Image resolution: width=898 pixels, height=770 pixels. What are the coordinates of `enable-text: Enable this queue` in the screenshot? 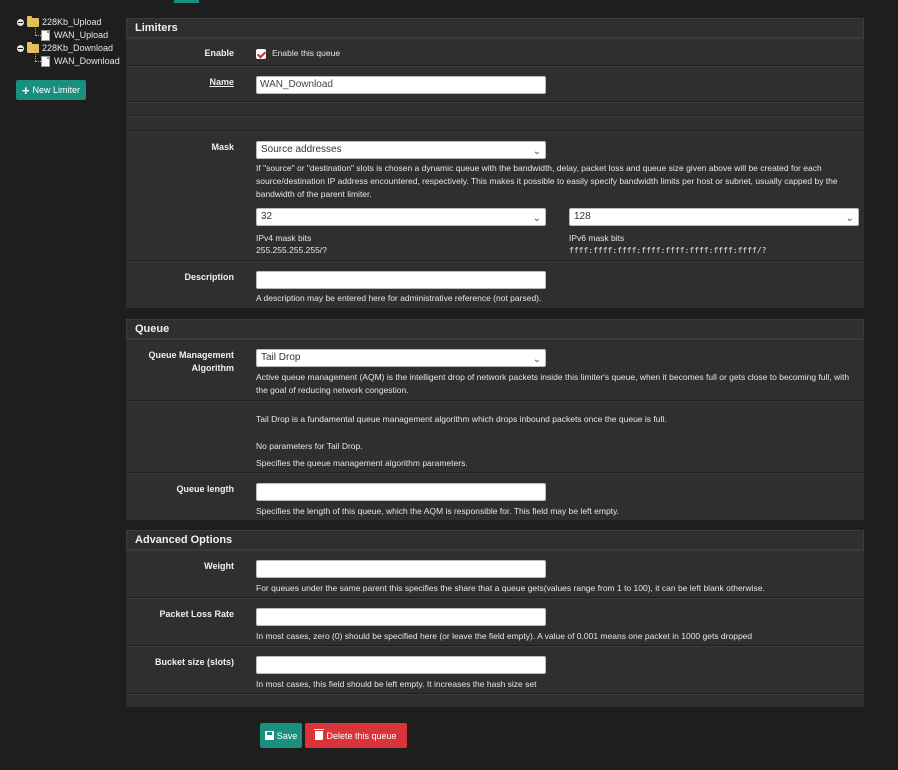 It's located at (306, 53).